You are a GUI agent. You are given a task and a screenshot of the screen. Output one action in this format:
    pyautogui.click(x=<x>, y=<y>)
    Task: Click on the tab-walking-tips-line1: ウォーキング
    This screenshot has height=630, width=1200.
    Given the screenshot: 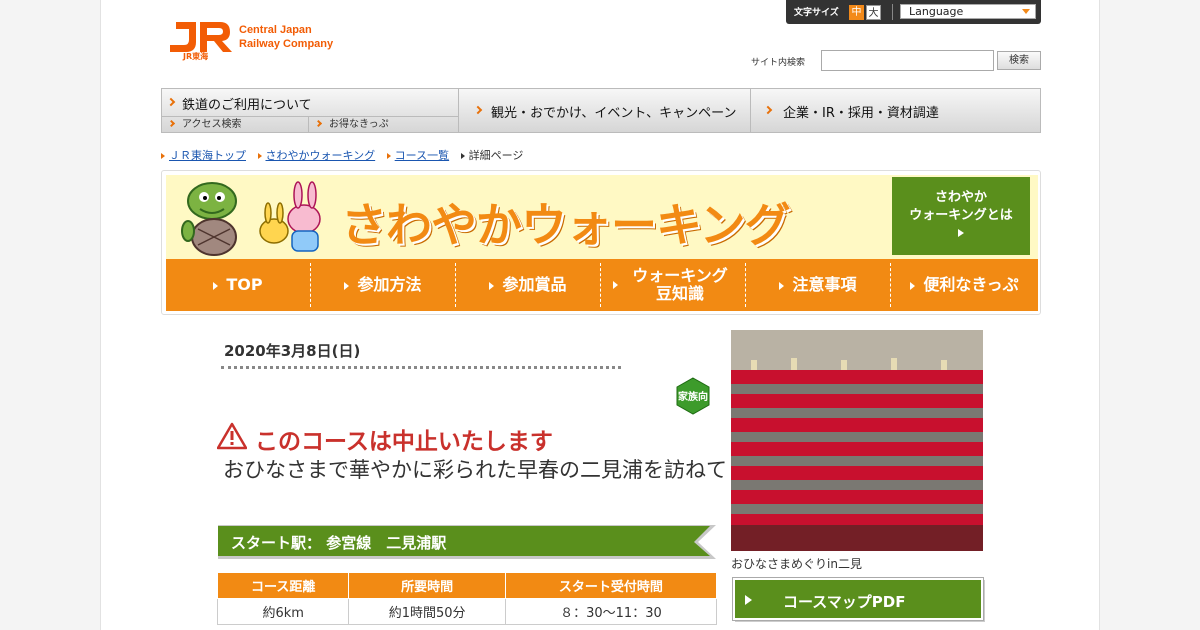 What is the action you would take?
    pyautogui.click(x=680, y=275)
    